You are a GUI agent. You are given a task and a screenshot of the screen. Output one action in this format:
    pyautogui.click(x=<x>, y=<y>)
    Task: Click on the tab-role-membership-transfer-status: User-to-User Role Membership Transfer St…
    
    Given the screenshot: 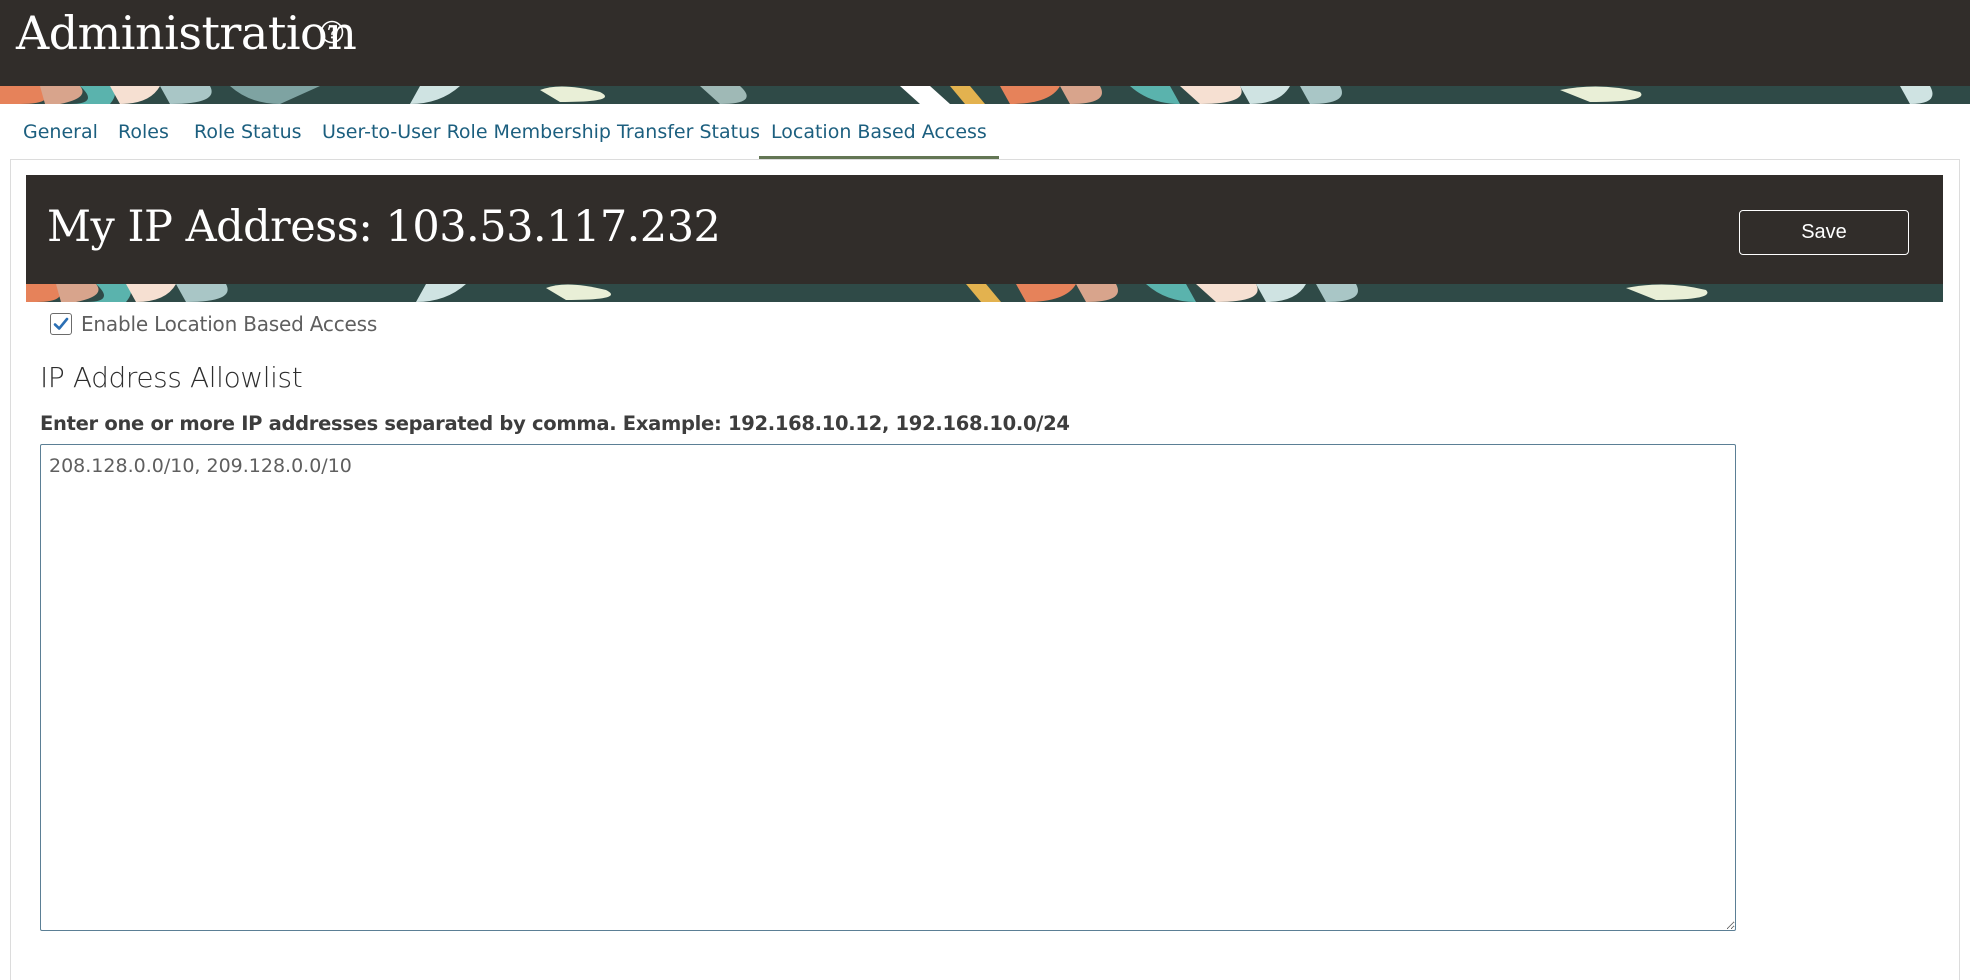 What is the action you would take?
    pyautogui.click(x=541, y=132)
    